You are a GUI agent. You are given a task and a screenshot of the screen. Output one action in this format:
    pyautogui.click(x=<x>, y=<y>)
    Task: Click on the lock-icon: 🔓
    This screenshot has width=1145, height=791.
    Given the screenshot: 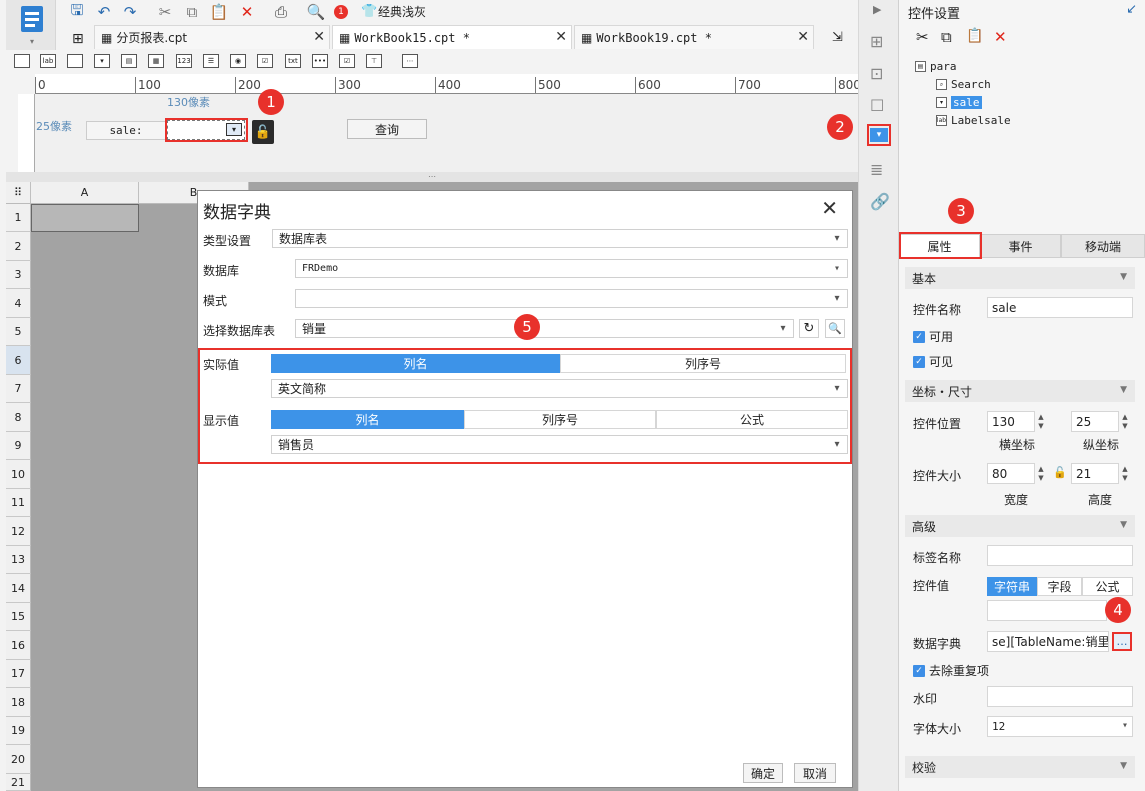 What is the action you would take?
    pyautogui.click(x=263, y=132)
    